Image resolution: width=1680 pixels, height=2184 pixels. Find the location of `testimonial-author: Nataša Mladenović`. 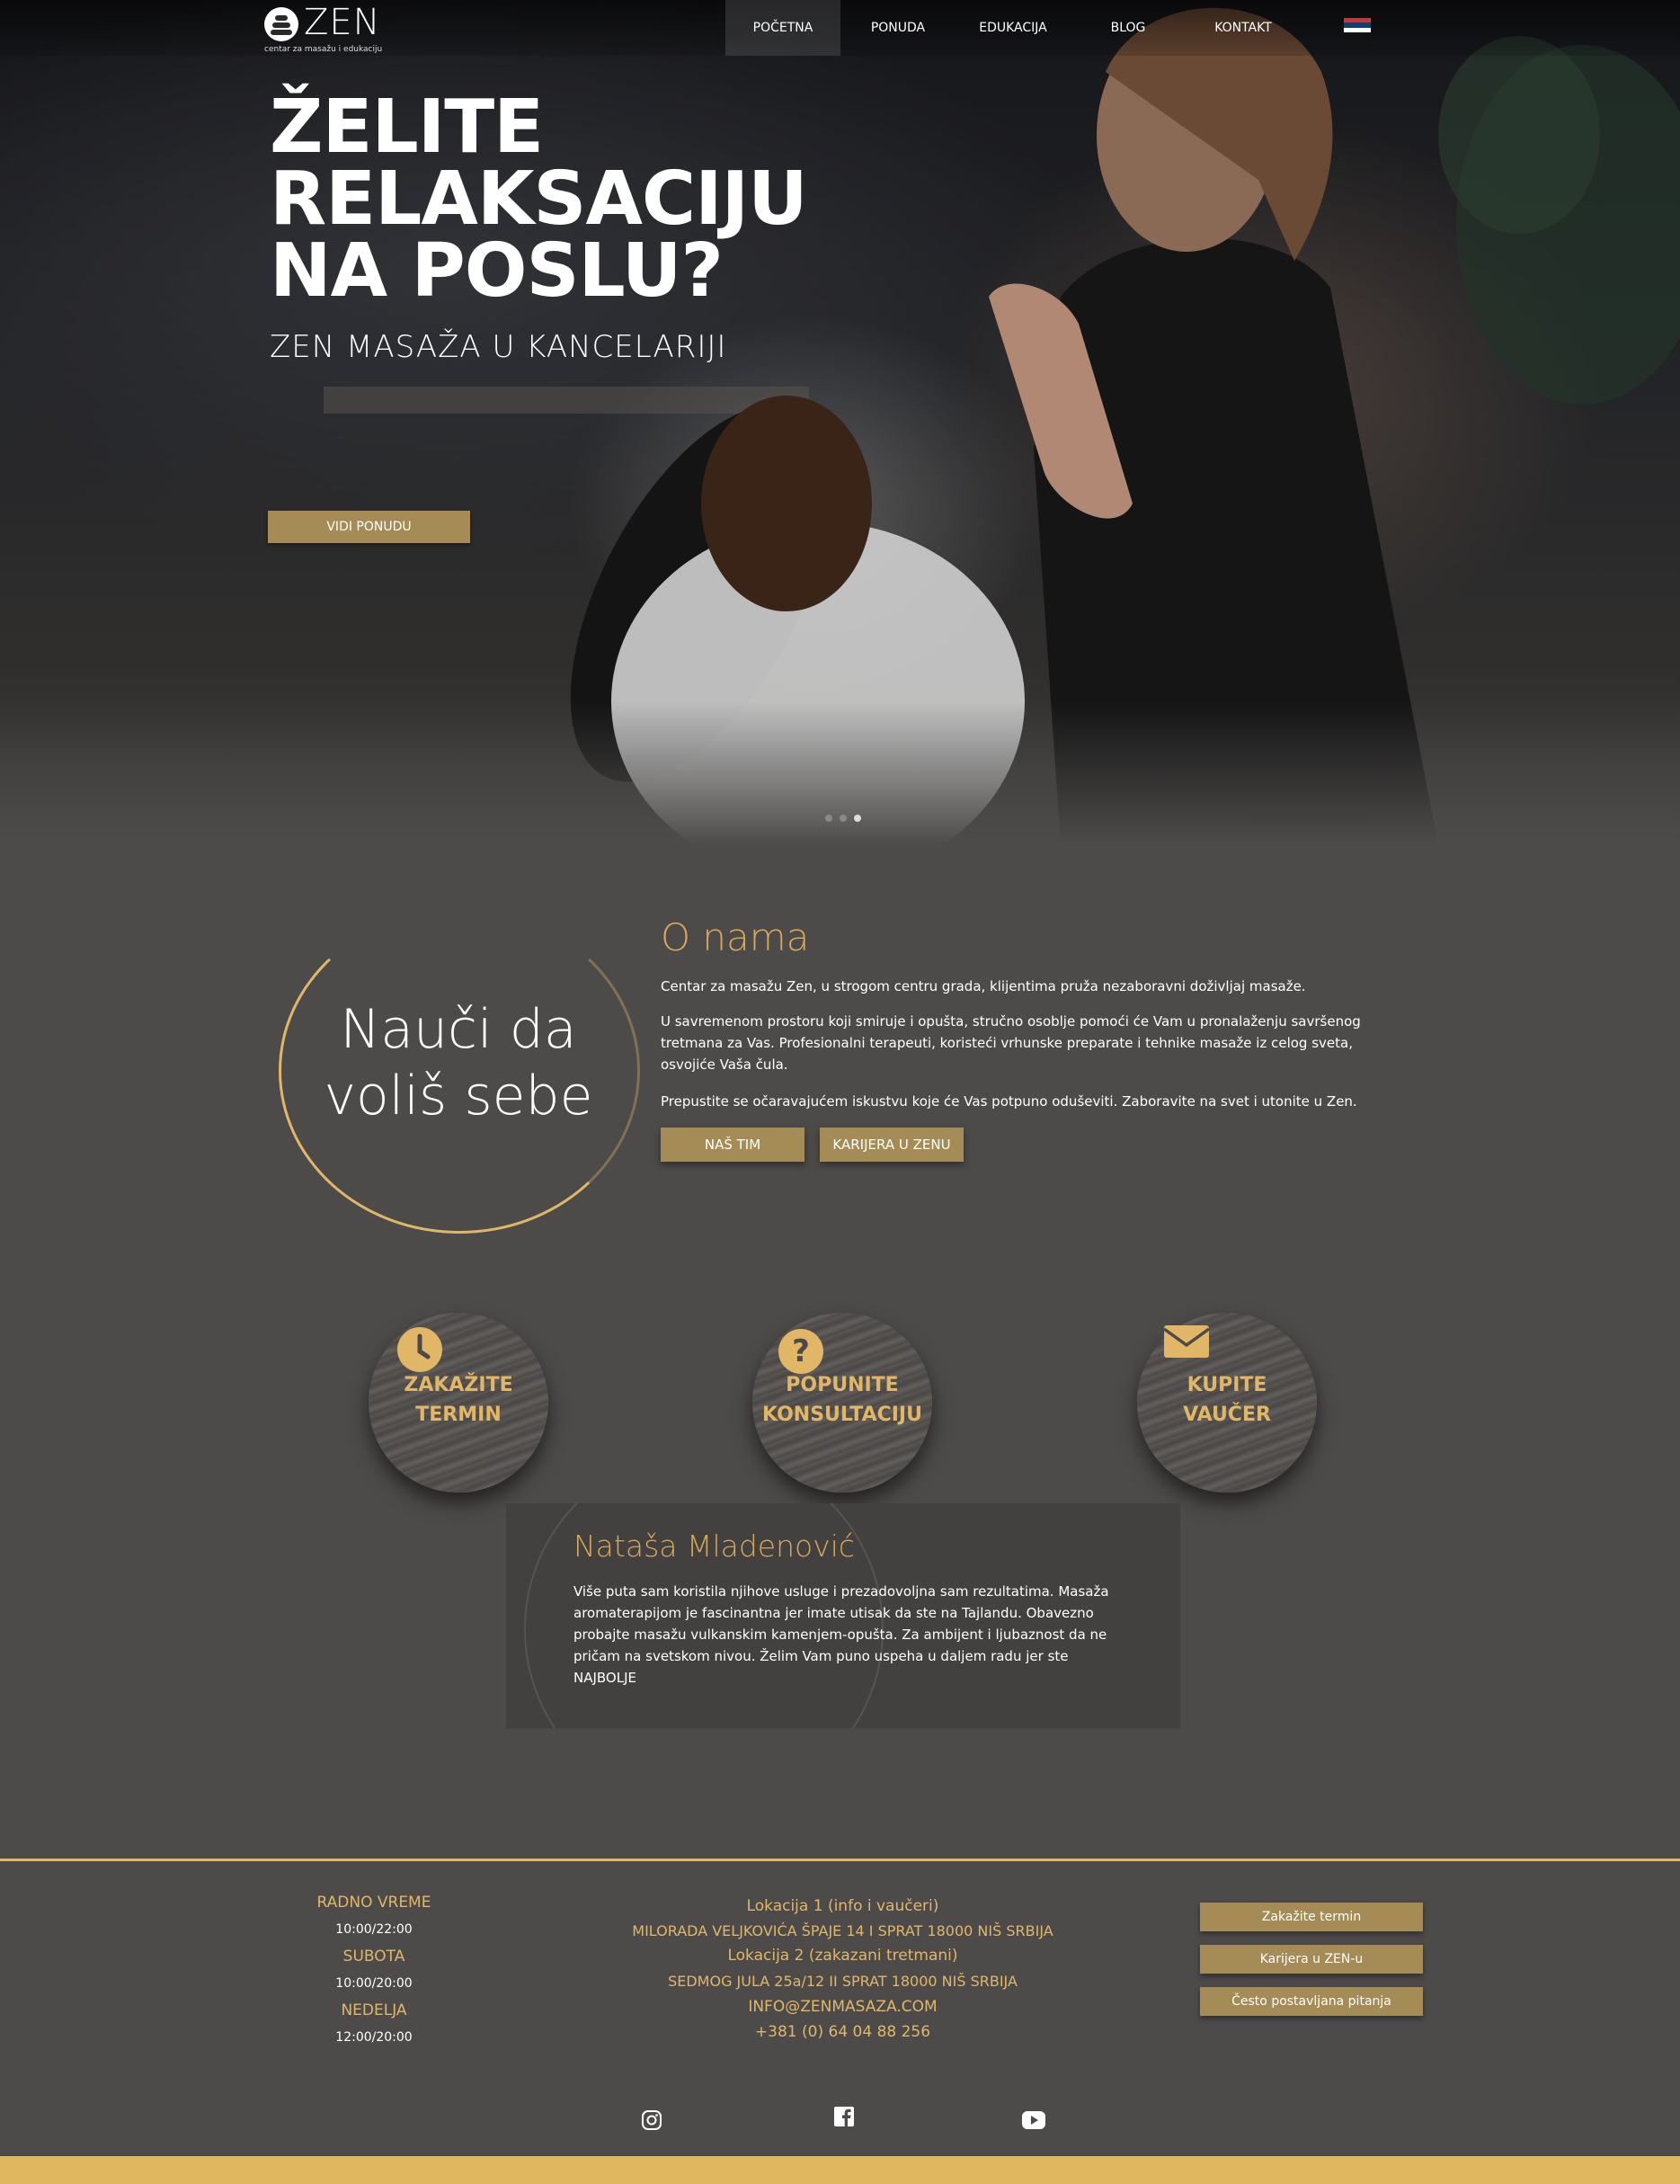

testimonial-author: Nataša Mladenović is located at coordinates (714, 1546).